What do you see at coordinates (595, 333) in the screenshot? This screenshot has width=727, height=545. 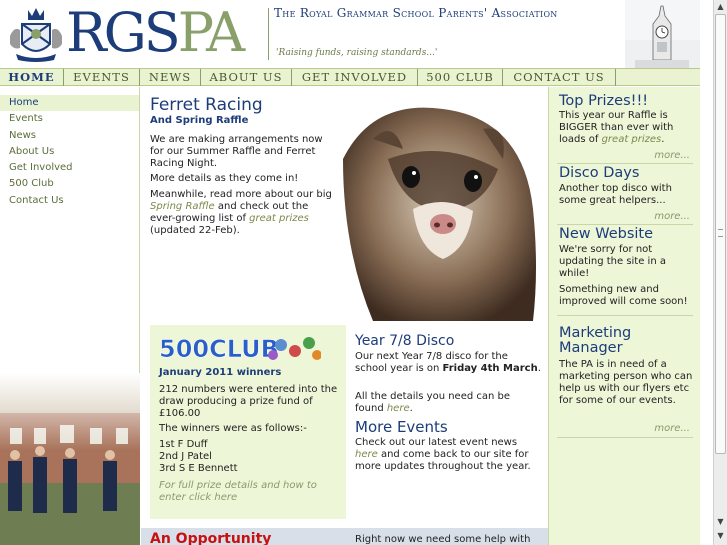 I see `marketing-manager-title-line-1: Marketing` at bounding box center [595, 333].